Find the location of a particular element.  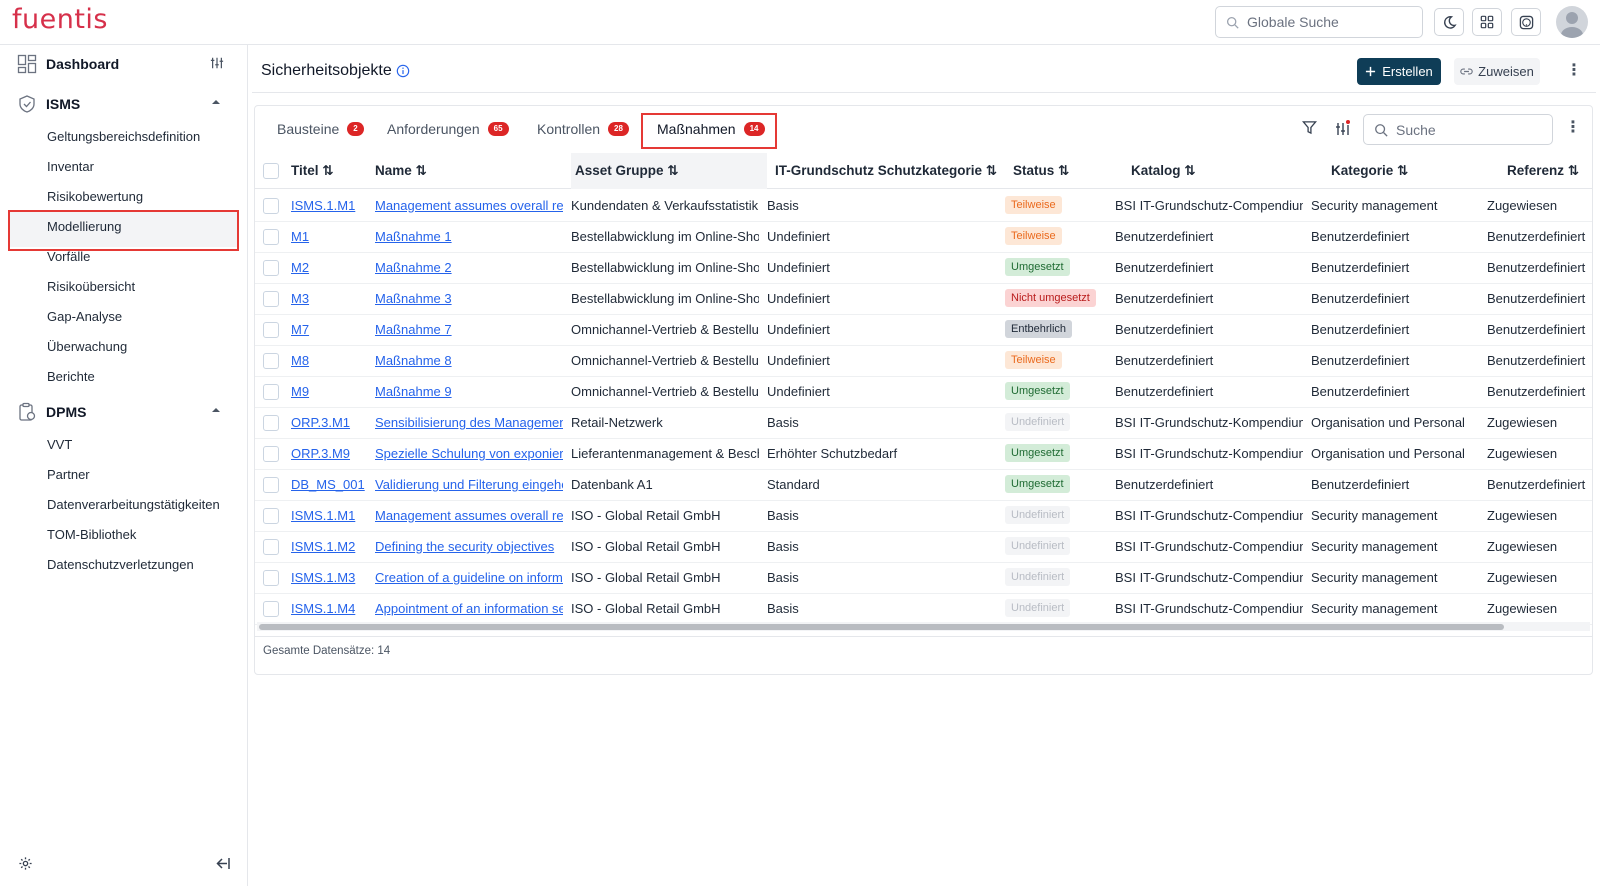

sidebar-item-partner: Partner is located at coordinates (68, 474).